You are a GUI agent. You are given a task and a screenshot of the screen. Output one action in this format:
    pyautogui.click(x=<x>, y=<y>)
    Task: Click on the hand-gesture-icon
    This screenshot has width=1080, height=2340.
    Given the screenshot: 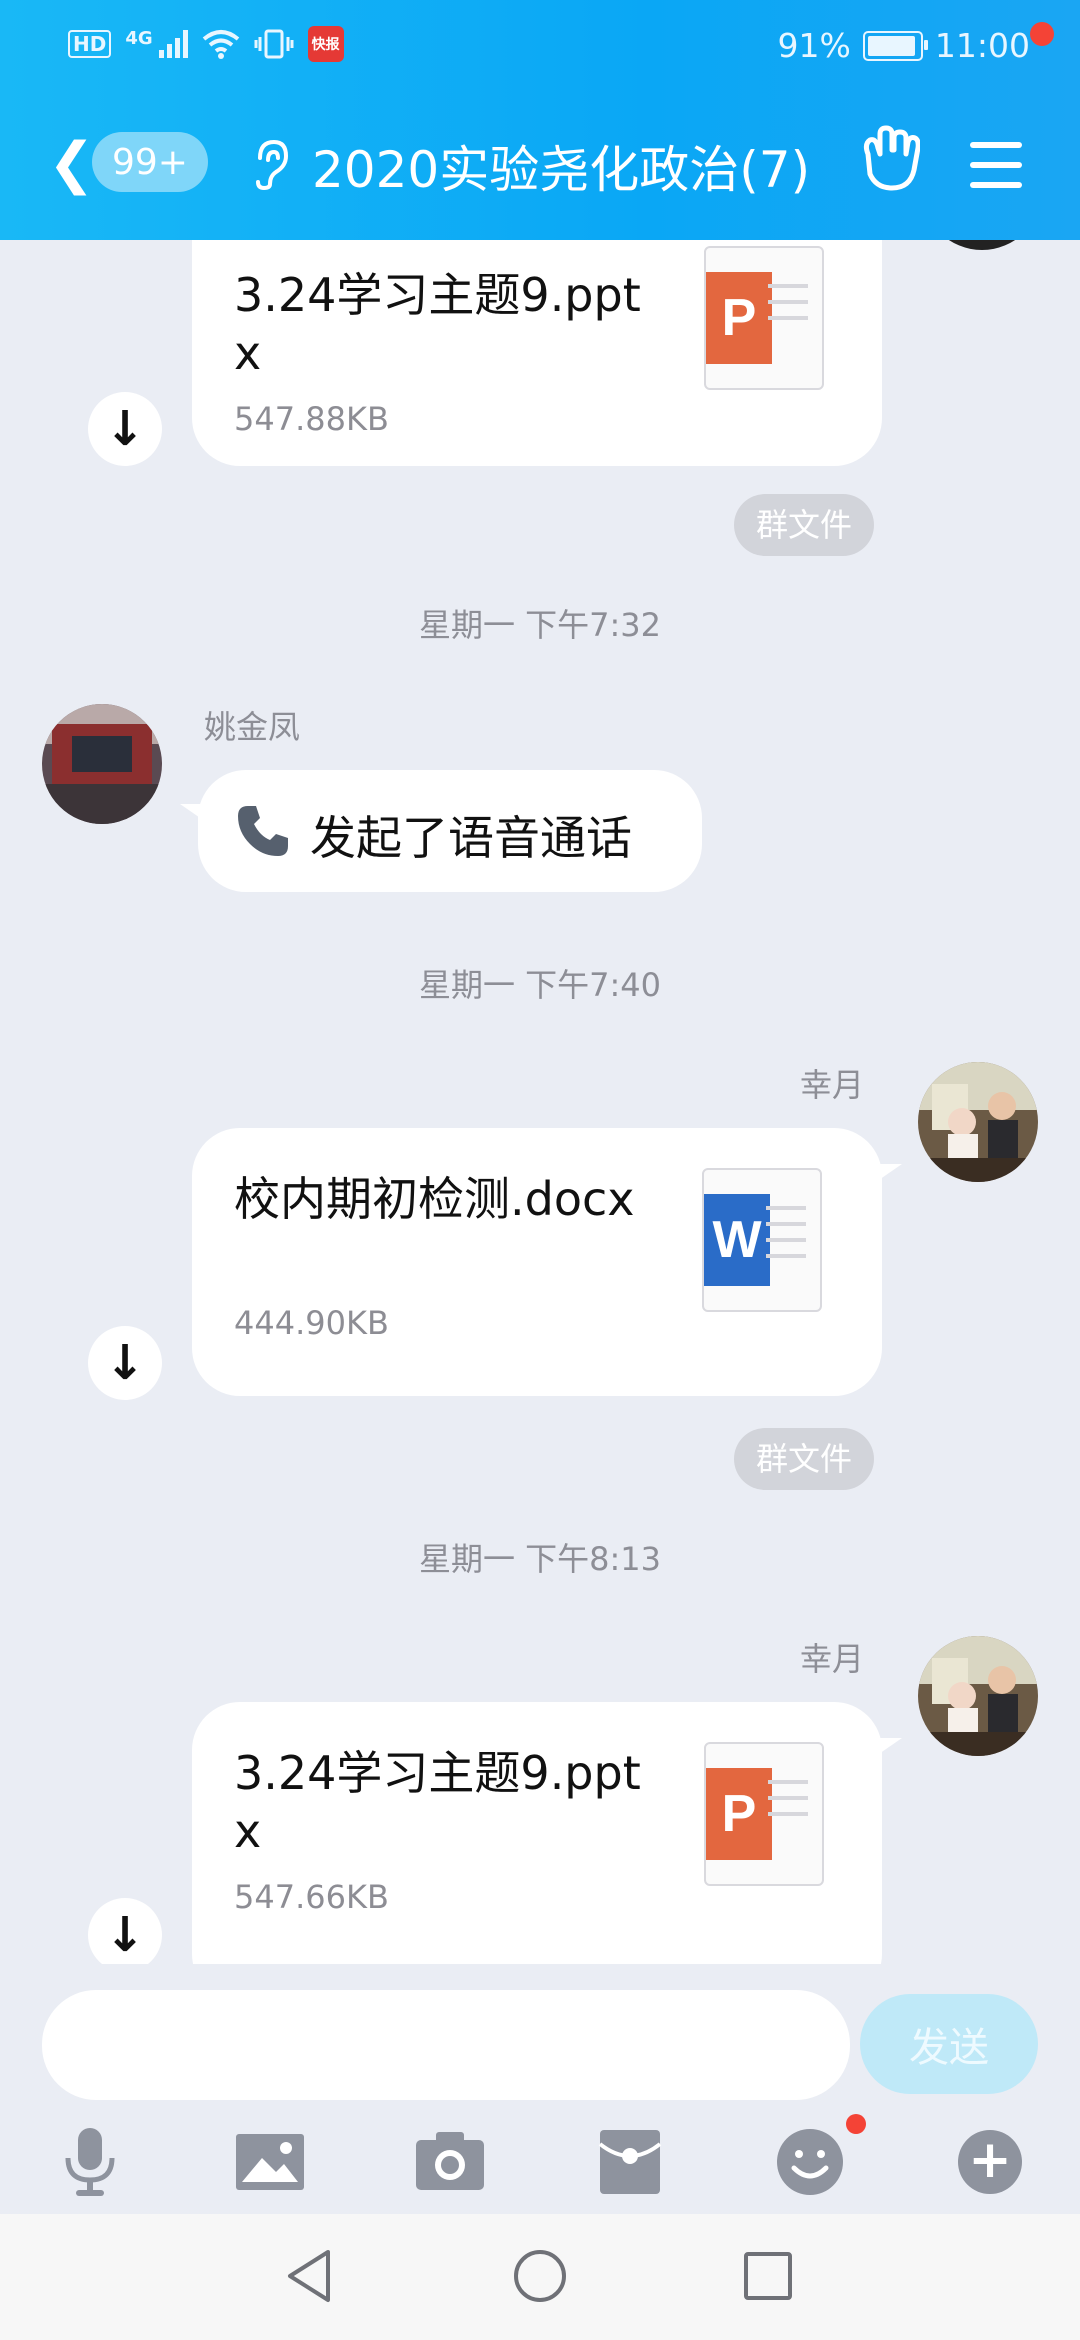 What is the action you would take?
    pyautogui.click(x=890, y=159)
    